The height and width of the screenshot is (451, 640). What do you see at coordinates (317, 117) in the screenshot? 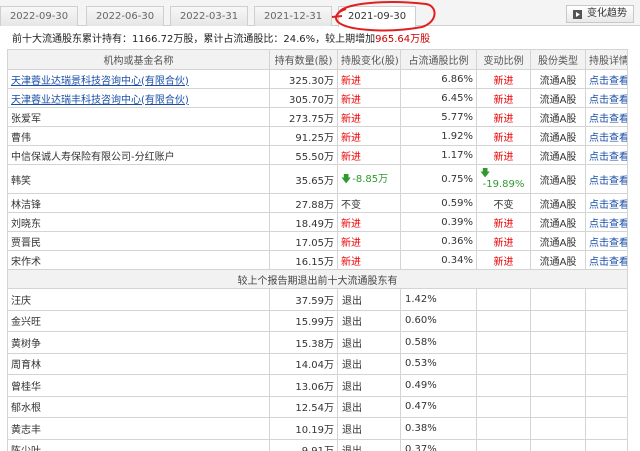
I see `table-row: 张爱军 273.75万 新进 5.77% 新进 流通A股 点击查看` at bounding box center [317, 117].